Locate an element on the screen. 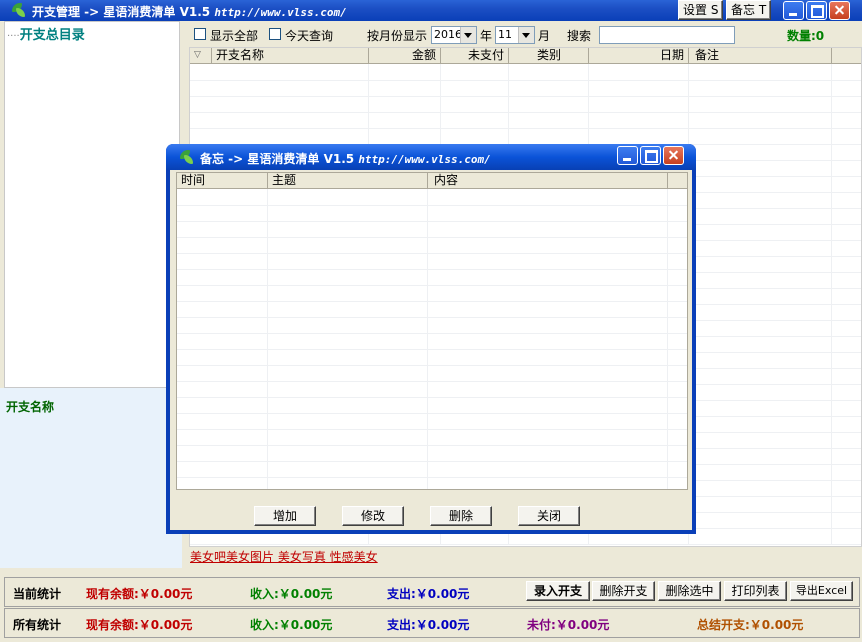  detail-label: 开支名称 is located at coordinates (30, 407).